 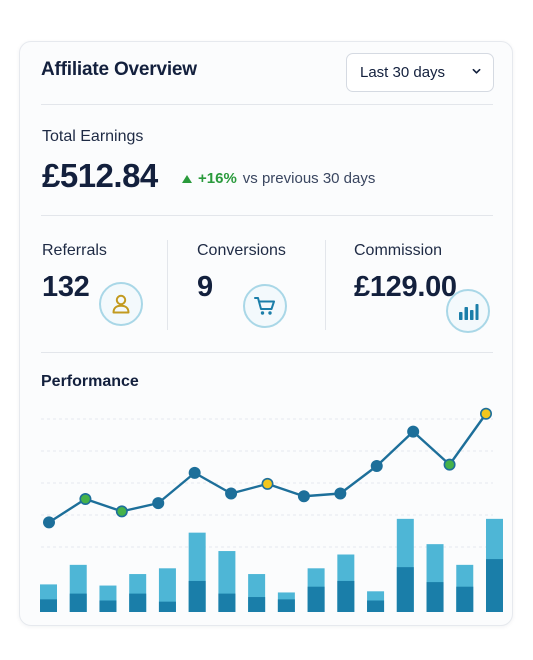 I want to click on chart-series-line, so click(x=267, y=468).